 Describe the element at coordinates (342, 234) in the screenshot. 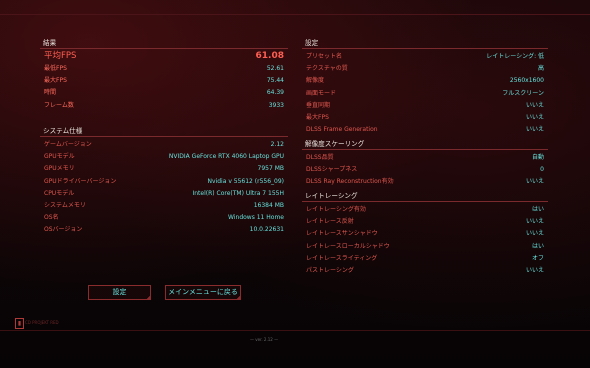

I see `raytracing-row-label: レイトレースサンシャドウ` at that location.